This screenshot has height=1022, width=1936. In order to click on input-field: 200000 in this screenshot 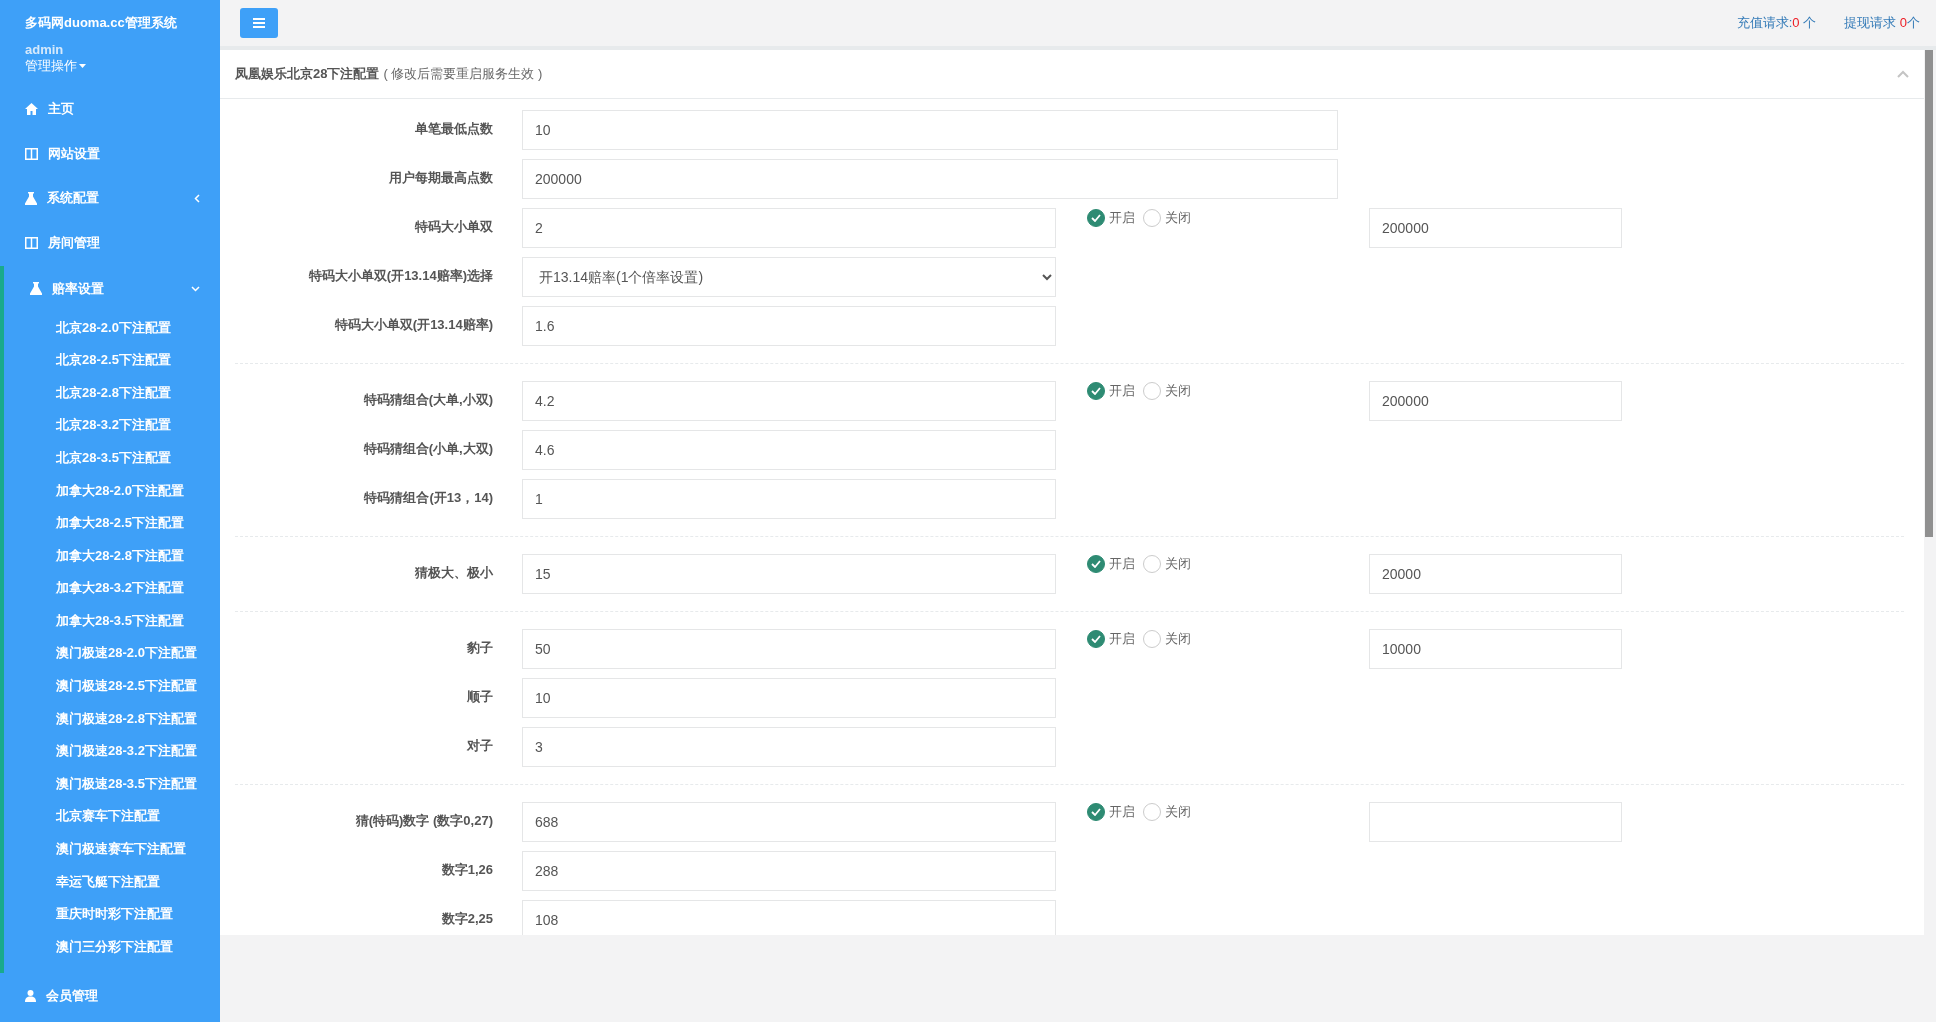, I will do `click(930, 179)`.